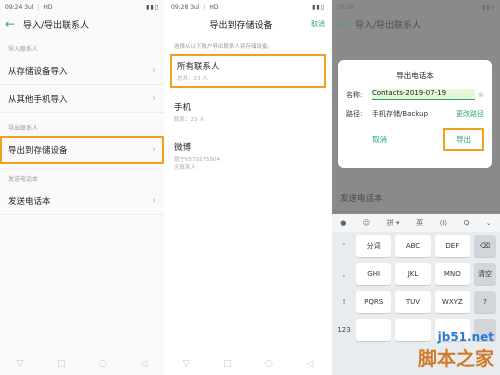 Image resolution: width=500 pixels, height=375 pixels. I want to click on send-phonebook-row: 发送电话本, so click(416, 198).